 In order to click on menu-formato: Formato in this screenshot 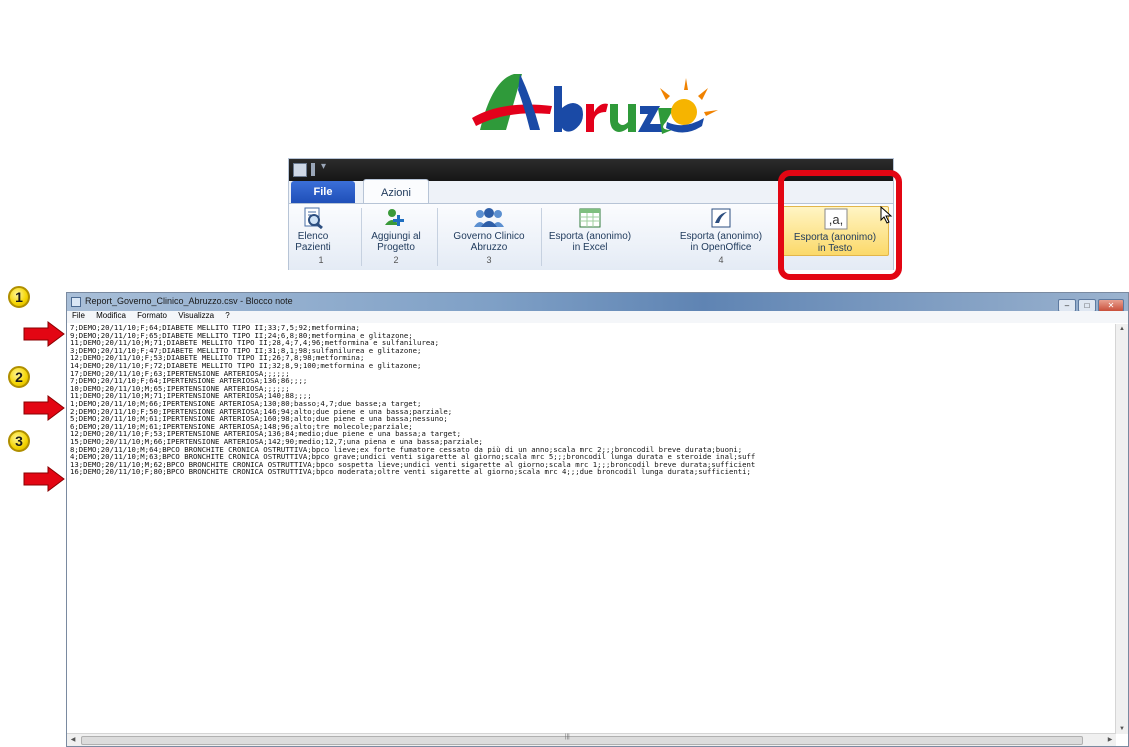, I will do `click(152, 315)`.